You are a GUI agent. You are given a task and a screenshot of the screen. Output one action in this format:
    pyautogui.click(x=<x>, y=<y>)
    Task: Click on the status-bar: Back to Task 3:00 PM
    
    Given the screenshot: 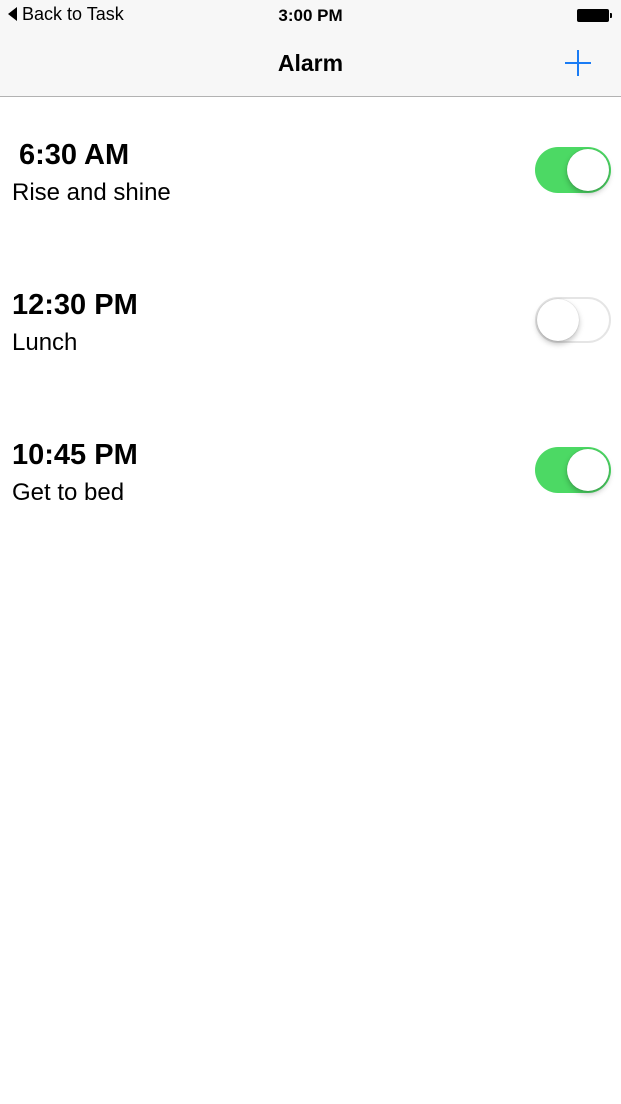 What is the action you would take?
    pyautogui.click(x=310, y=15)
    